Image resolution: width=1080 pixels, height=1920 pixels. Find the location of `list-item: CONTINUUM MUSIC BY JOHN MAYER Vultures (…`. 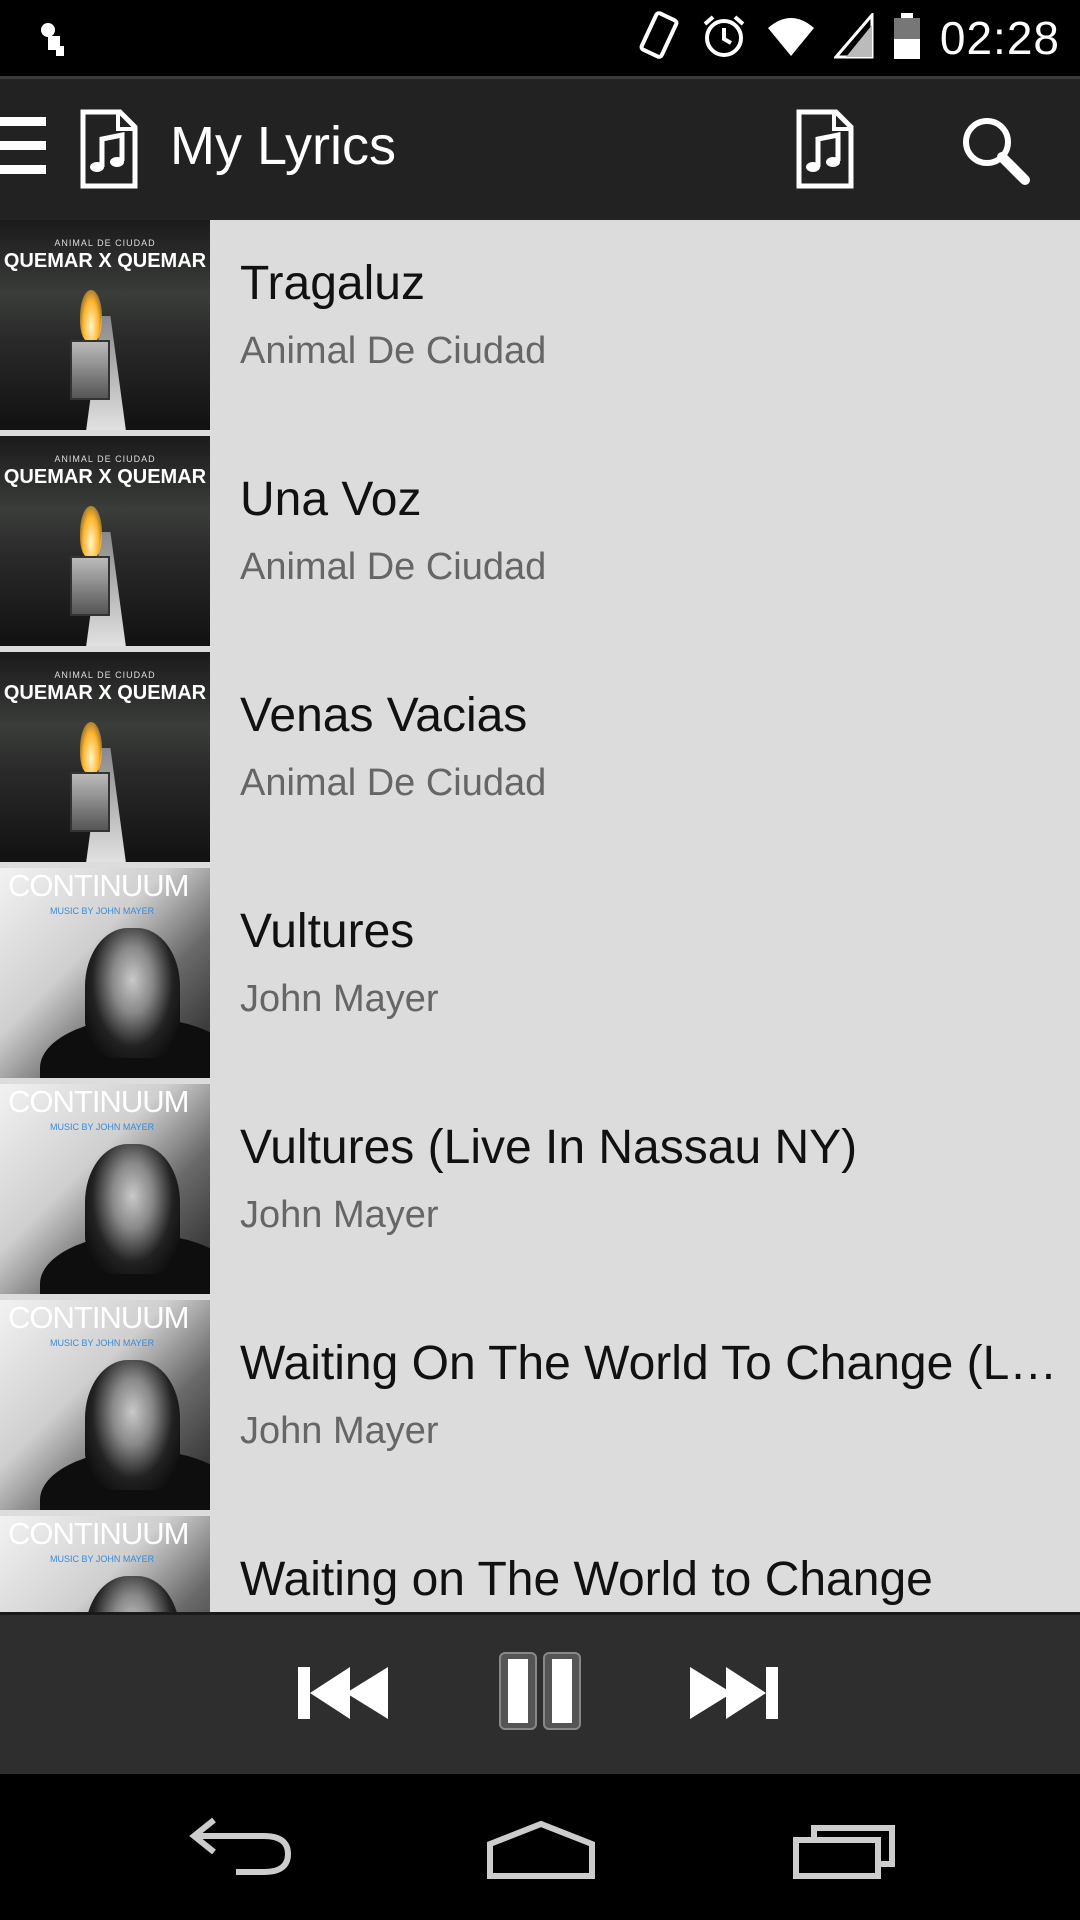

list-item: CONTINUUM MUSIC BY JOHN MAYER Vultures (… is located at coordinates (540, 1192).